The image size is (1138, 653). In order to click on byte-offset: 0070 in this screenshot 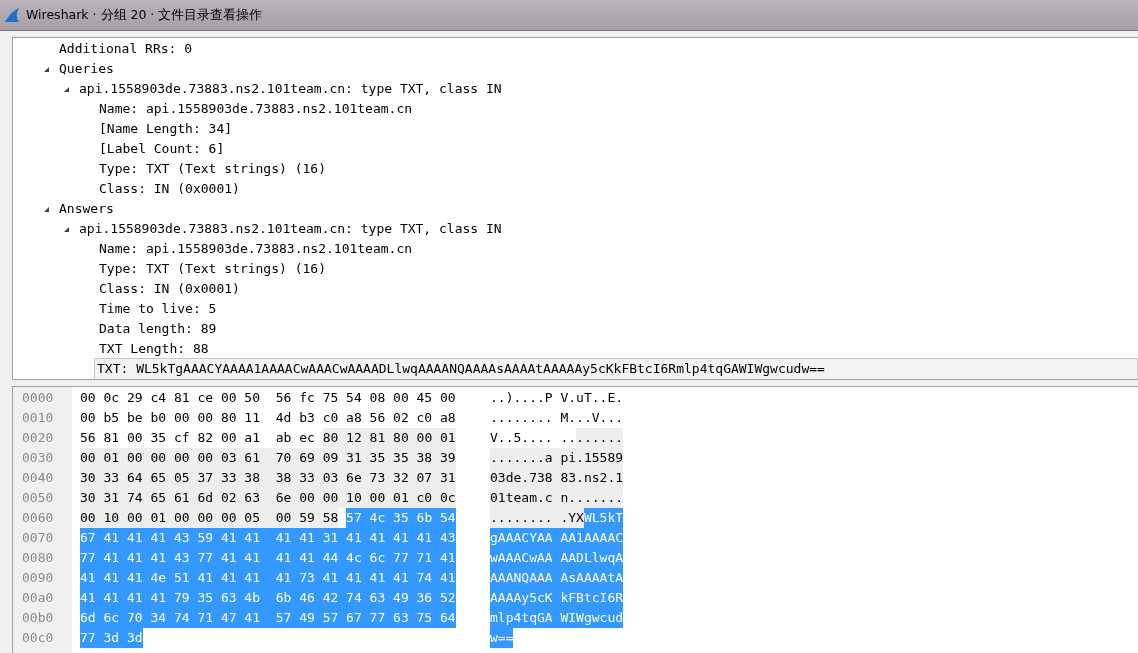, I will do `click(38, 538)`.